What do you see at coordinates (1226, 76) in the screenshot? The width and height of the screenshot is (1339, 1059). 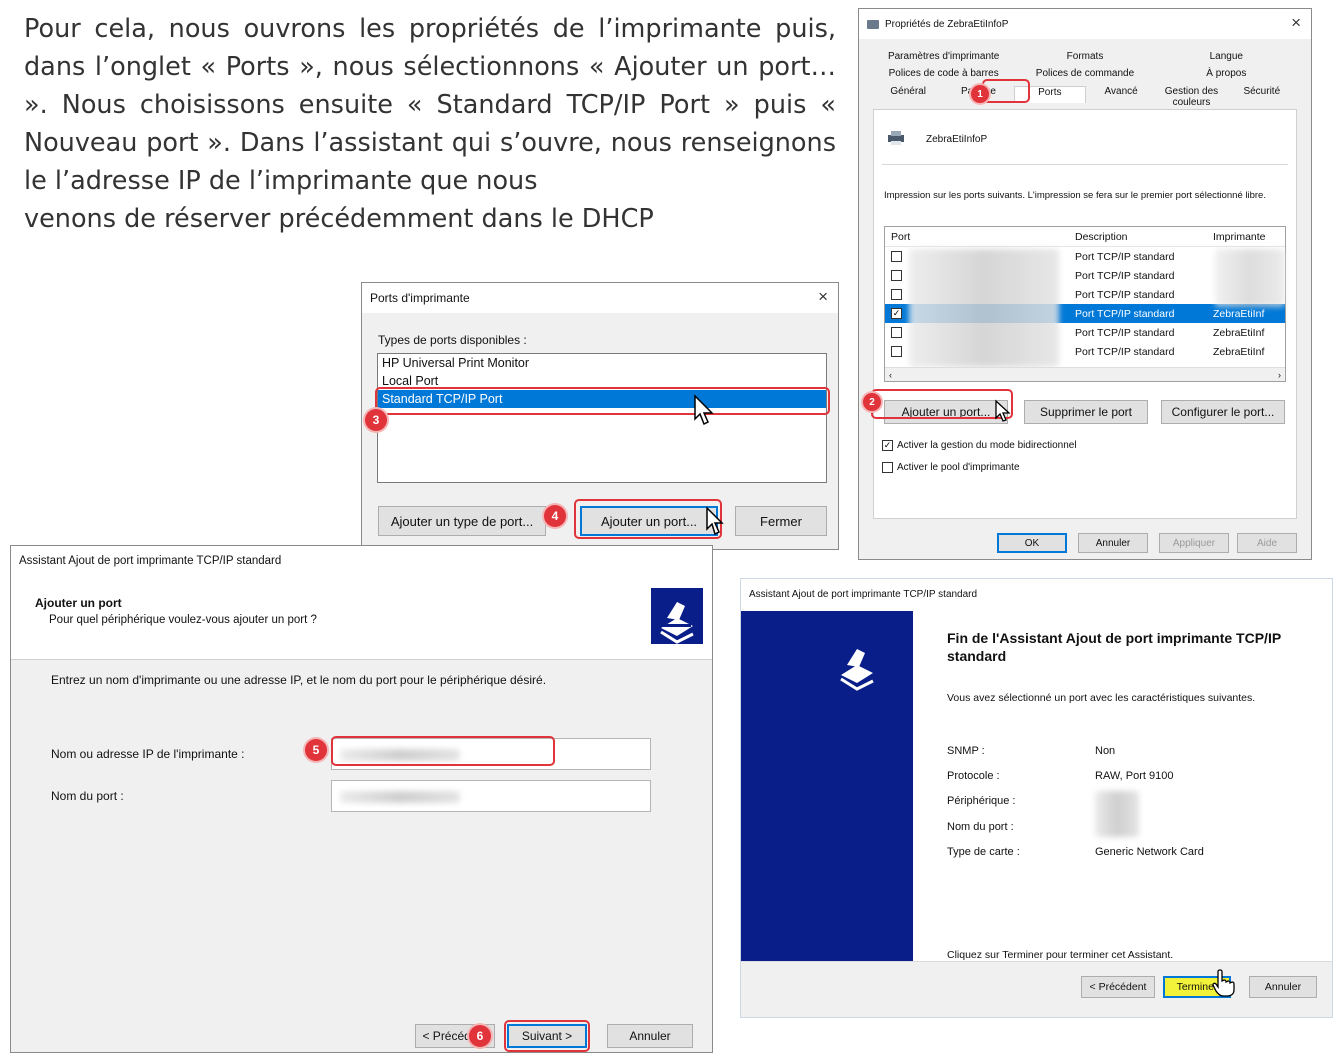 I see `tab-about: À propos` at bounding box center [1226, 76].